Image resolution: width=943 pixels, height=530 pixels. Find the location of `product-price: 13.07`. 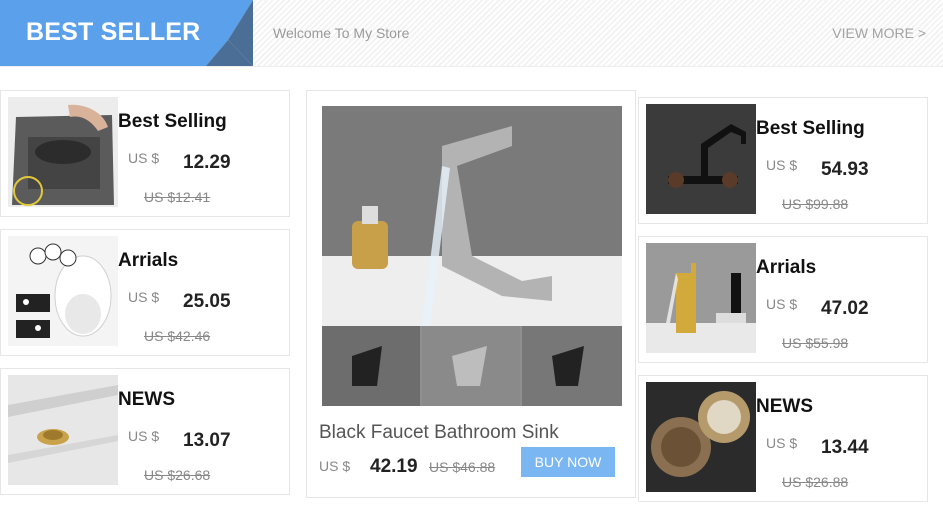

product-price: 13.07 is located at coordinates (207, 440).